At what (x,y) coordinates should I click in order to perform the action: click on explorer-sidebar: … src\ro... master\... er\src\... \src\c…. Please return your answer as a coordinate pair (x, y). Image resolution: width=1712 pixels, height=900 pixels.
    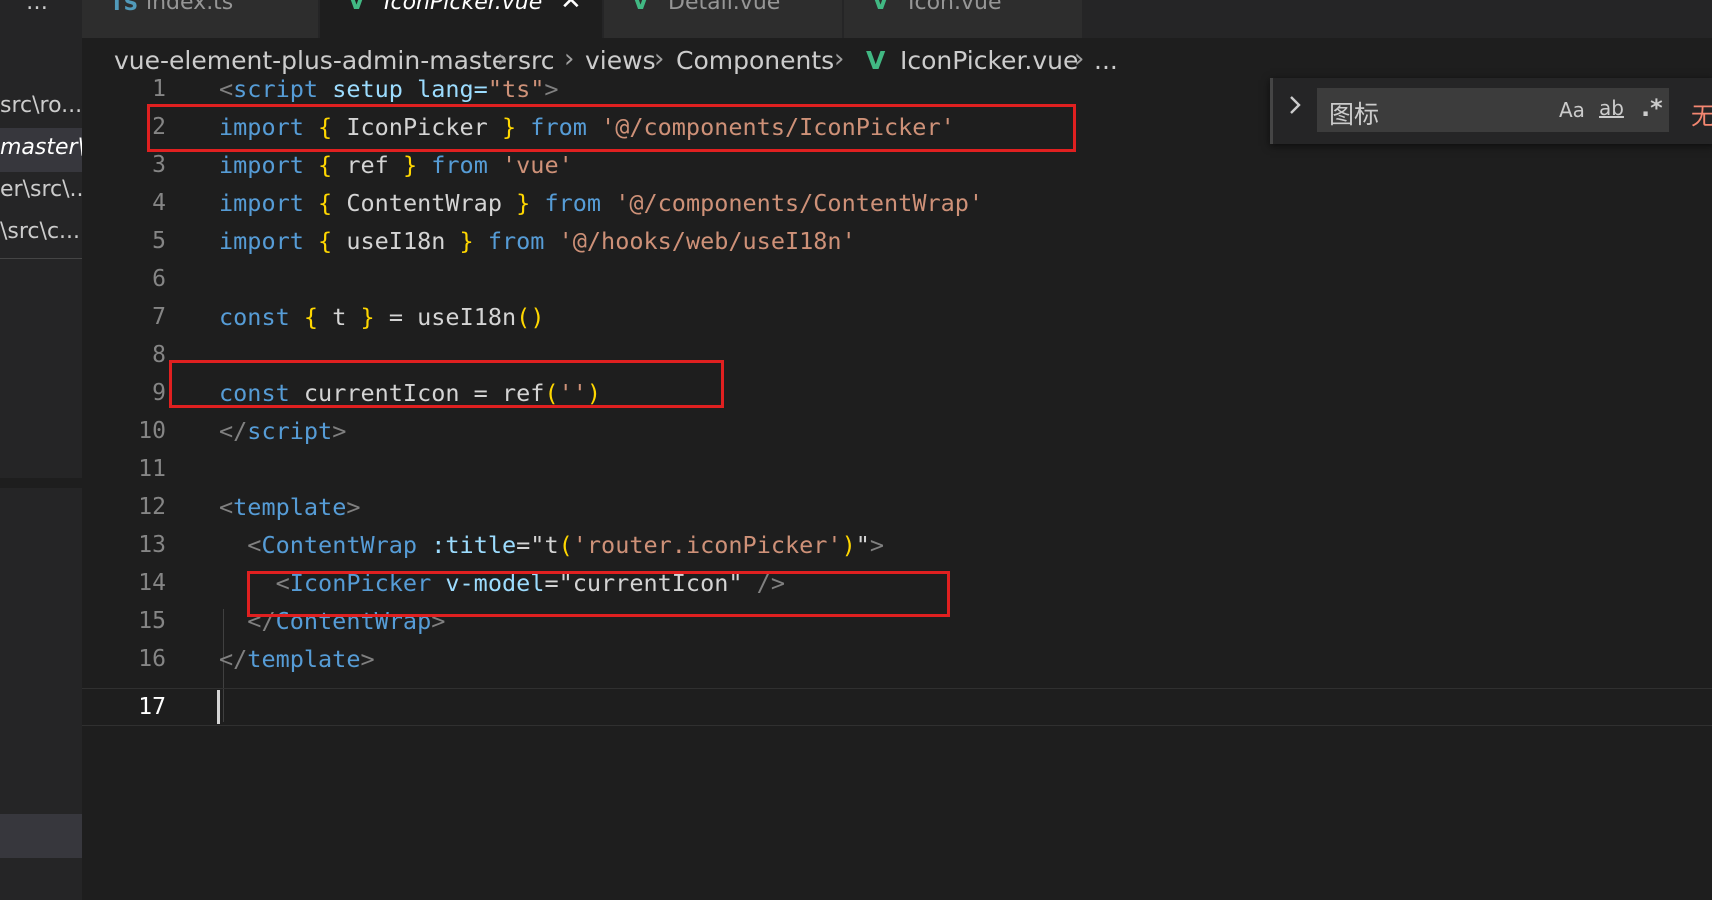
    Looking at the image, I should click on (41, 450).